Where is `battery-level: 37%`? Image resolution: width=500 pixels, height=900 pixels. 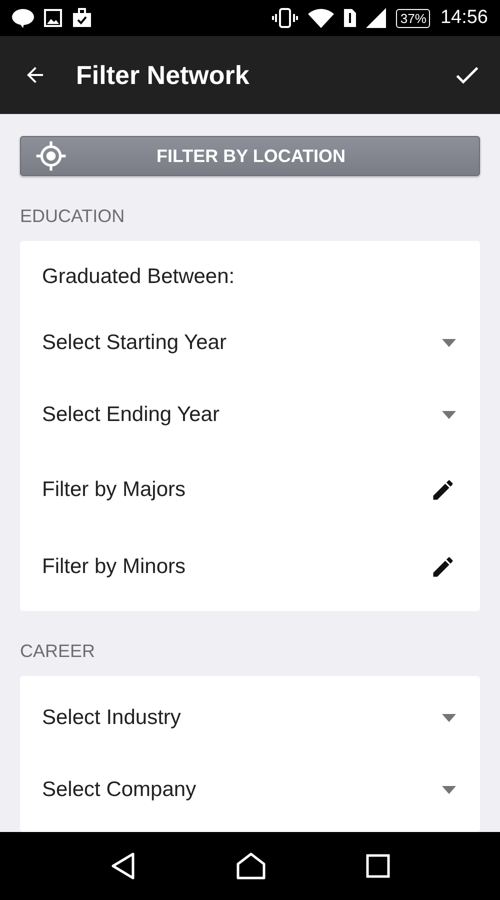
battery-level: 37% is located at coordinates (413, 18).